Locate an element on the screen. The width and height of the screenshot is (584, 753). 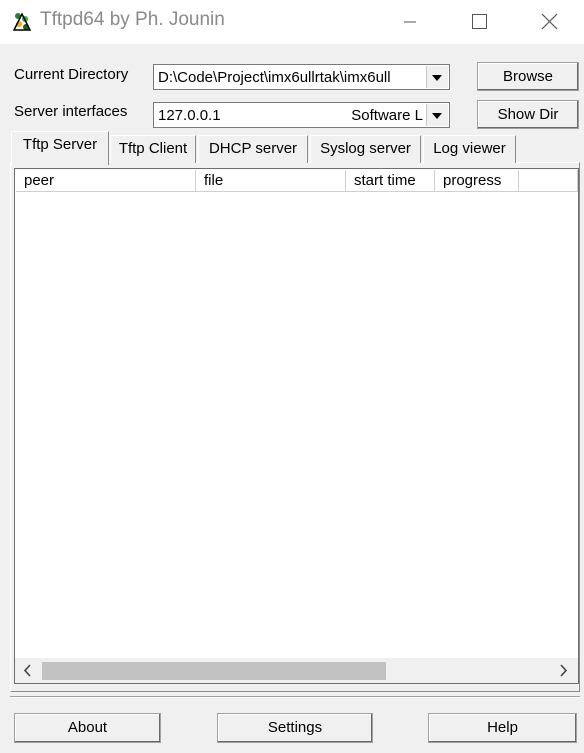
tab-tftp-client: Tftp Client is located at coordinates (153, 149).